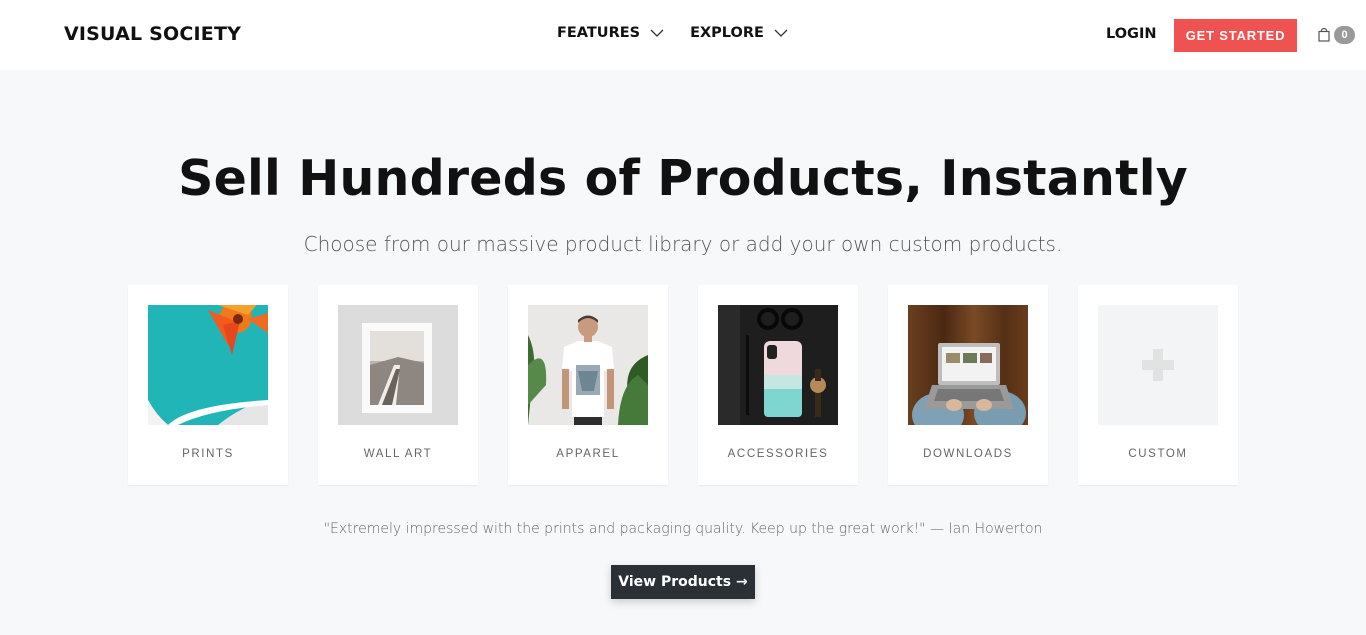  I want to click on plus-icon, so click(1158, 365).